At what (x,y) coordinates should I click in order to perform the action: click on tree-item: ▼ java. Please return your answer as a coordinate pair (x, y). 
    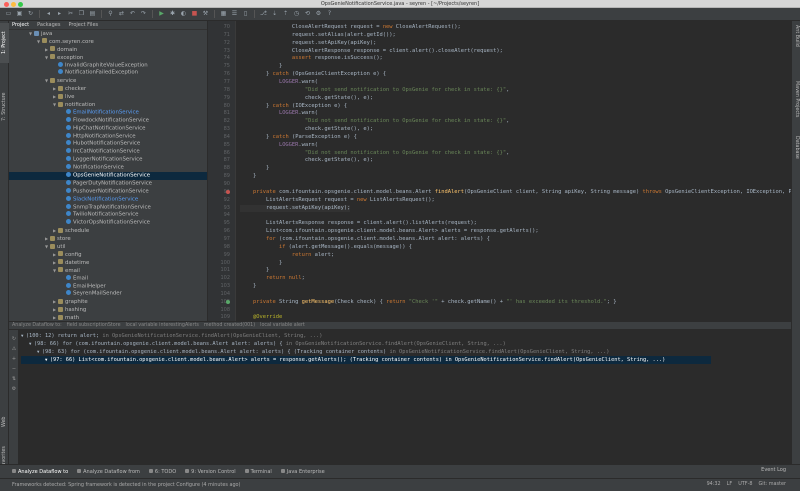
    Looking at the image, I should click on (108, 34).